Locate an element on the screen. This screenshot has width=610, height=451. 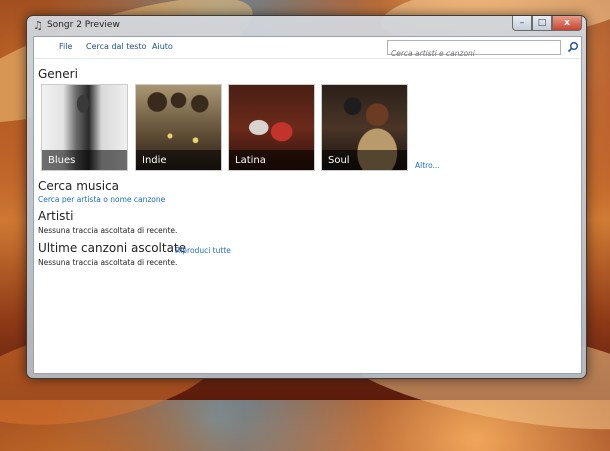
artists-heading: Artisti is located at coordinates (56, 216).